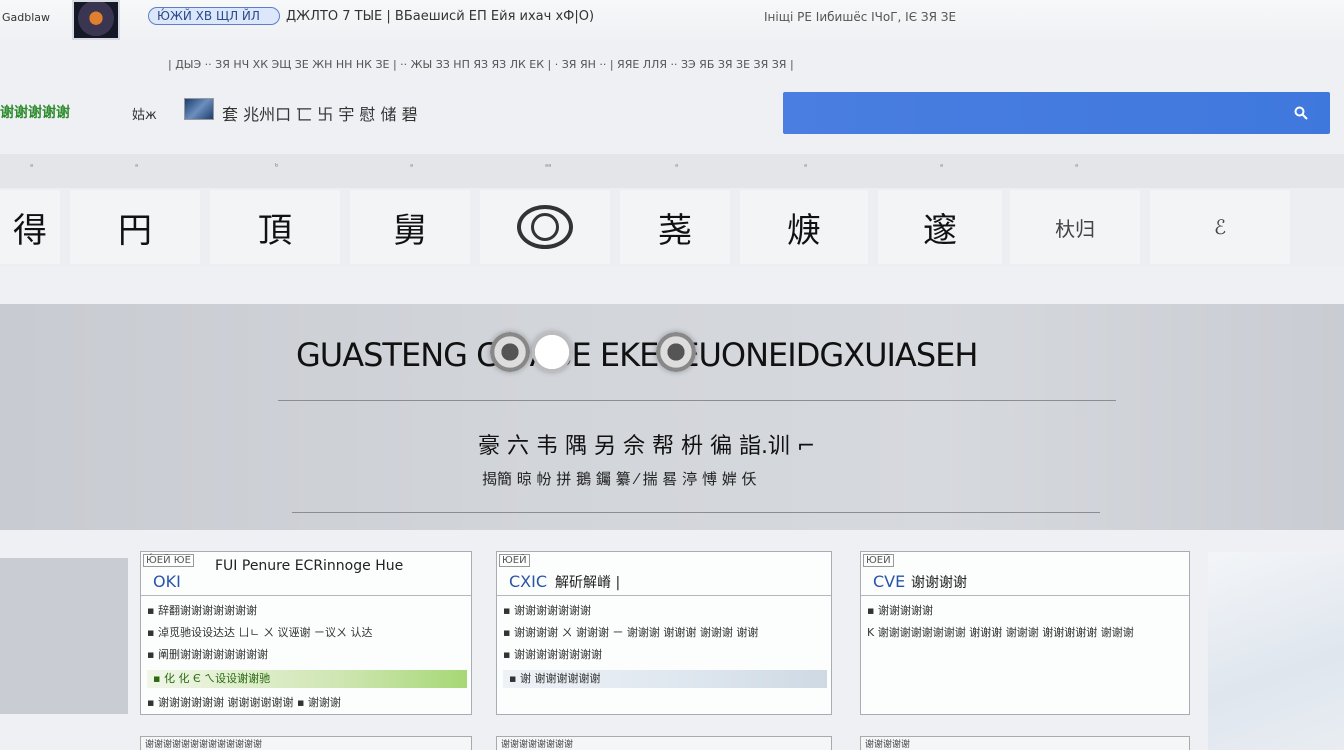  What do you see at coordinates (144, 115) in the screenshot?
I see `brand-tag: 姑ж` at bounding box center [144, 115].